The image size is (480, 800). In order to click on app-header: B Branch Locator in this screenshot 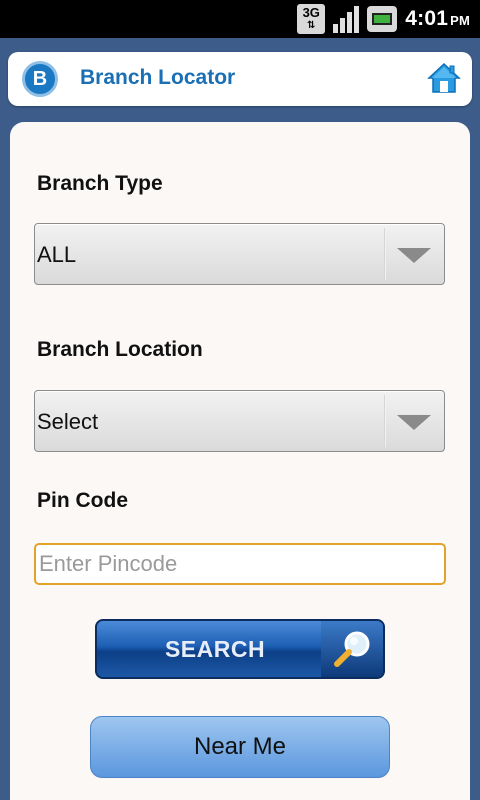, I will do `click(240, 79)`.